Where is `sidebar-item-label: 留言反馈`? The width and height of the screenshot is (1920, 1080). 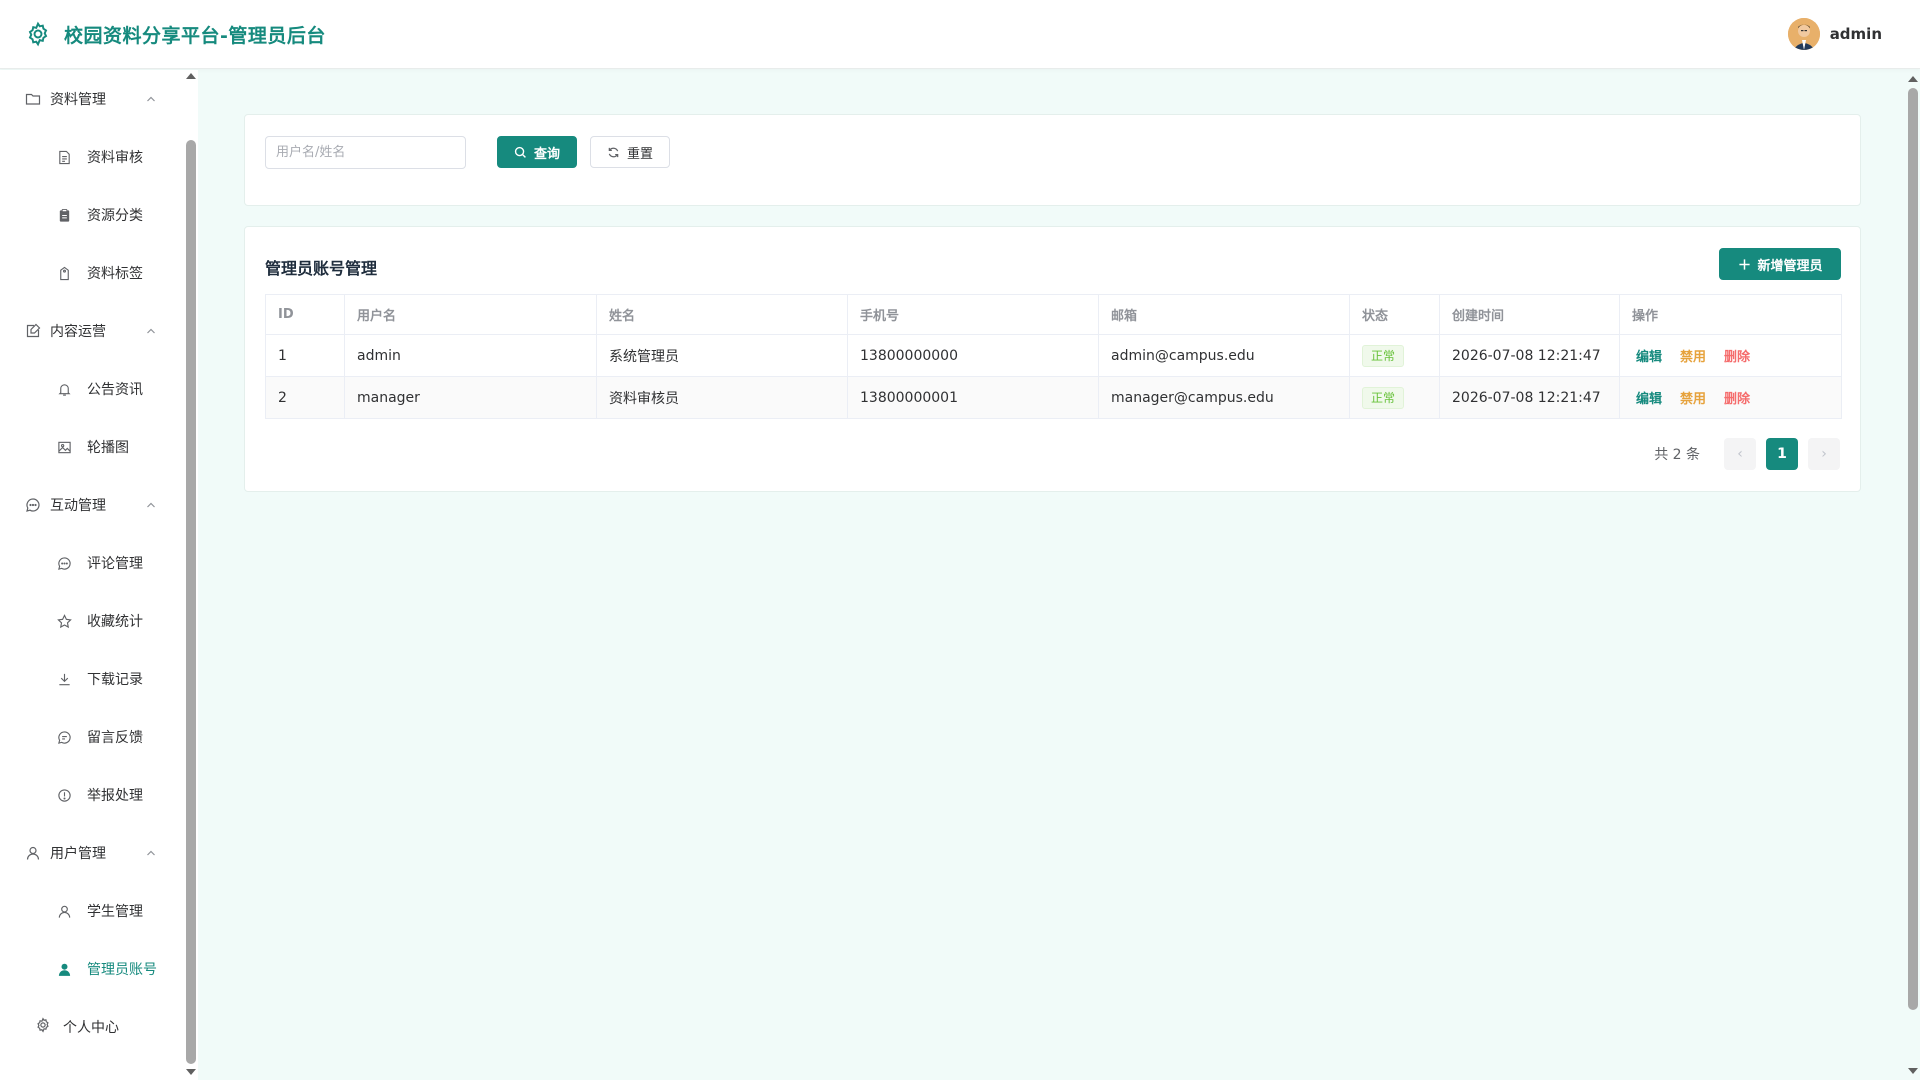
sidebar-item-label: 留言反馈 is located at coordinates (115, 738).